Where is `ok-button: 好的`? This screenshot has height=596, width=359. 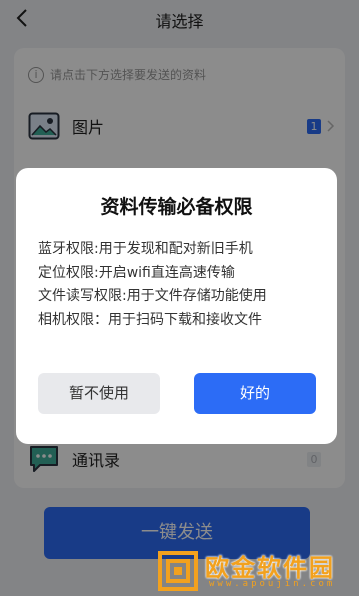 ok-button: 好的 is located at coordinates (255, 393).